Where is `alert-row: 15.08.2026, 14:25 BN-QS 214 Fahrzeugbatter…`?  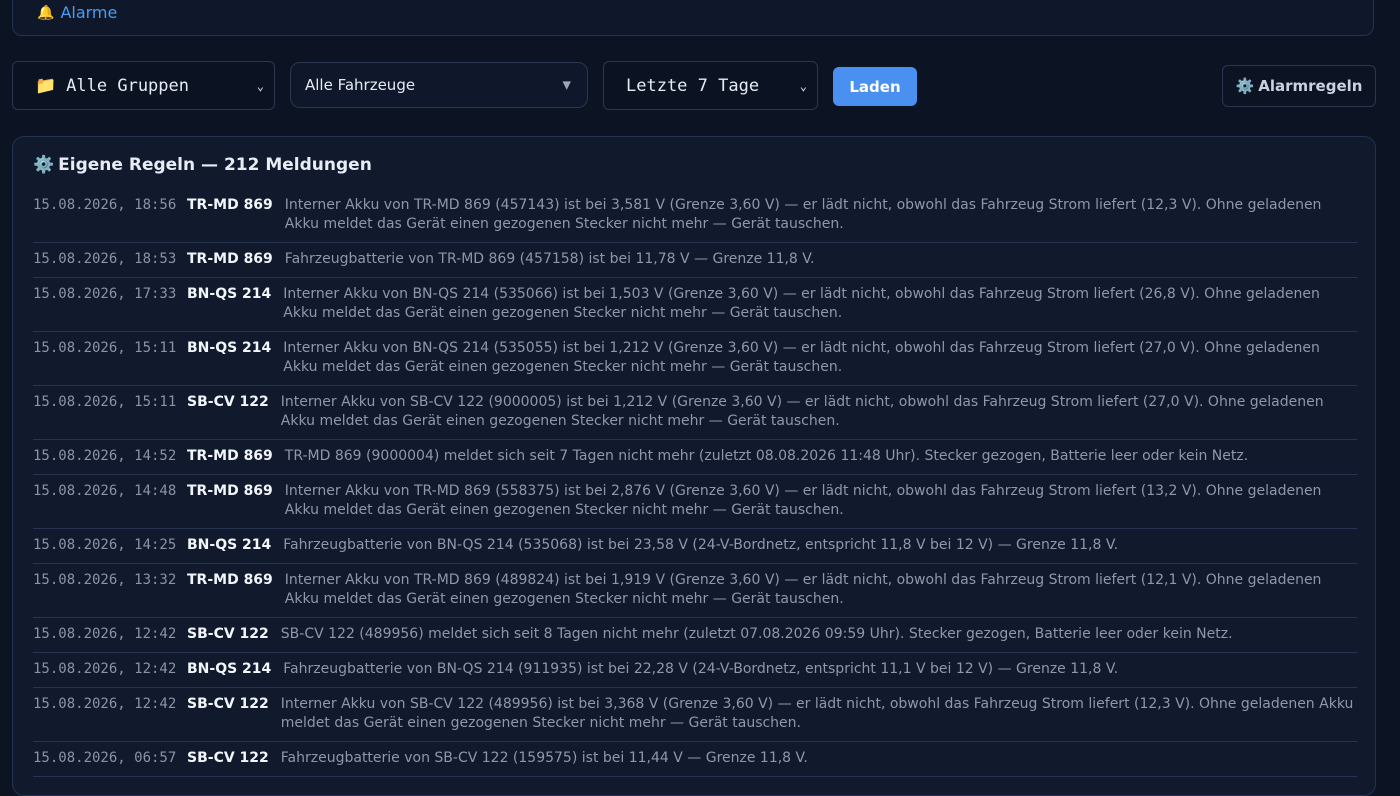
alert-row: 15.08.2026, 14:25 BN-QS 214 Fahrzeugbatter… is located at coordinates (695, 546).